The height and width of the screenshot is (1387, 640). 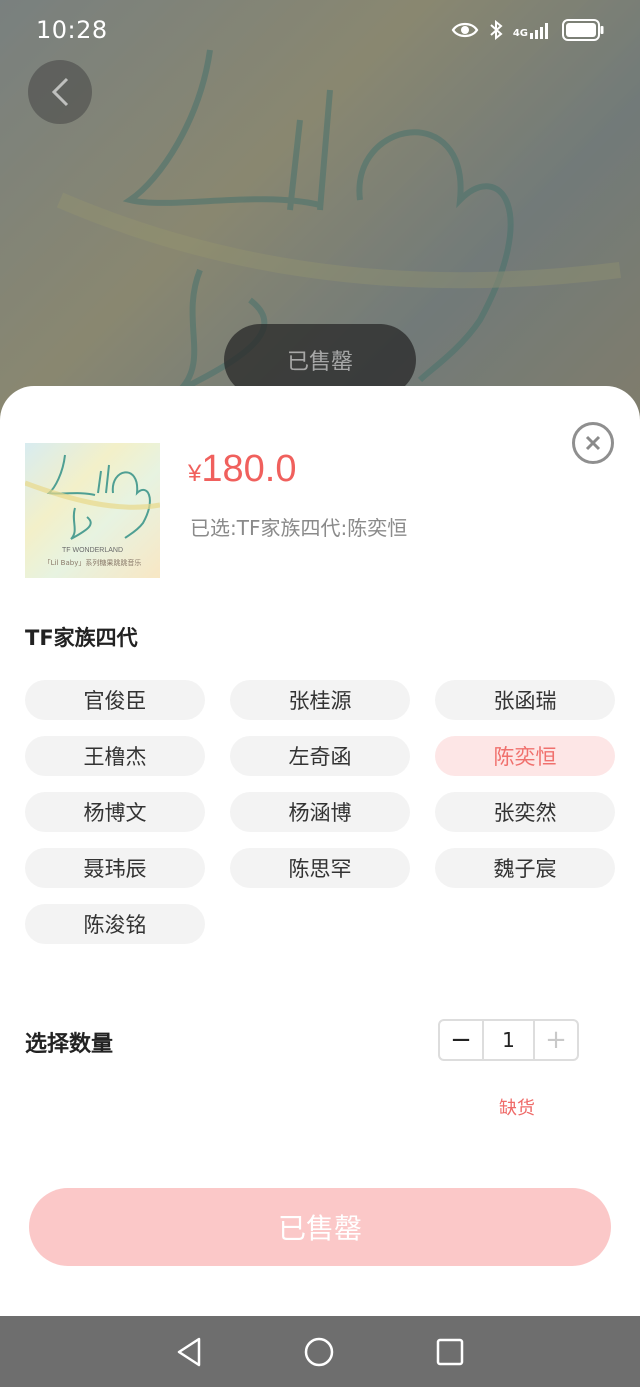 I want to click on increment-button: +, so click(x=556, y=1040).